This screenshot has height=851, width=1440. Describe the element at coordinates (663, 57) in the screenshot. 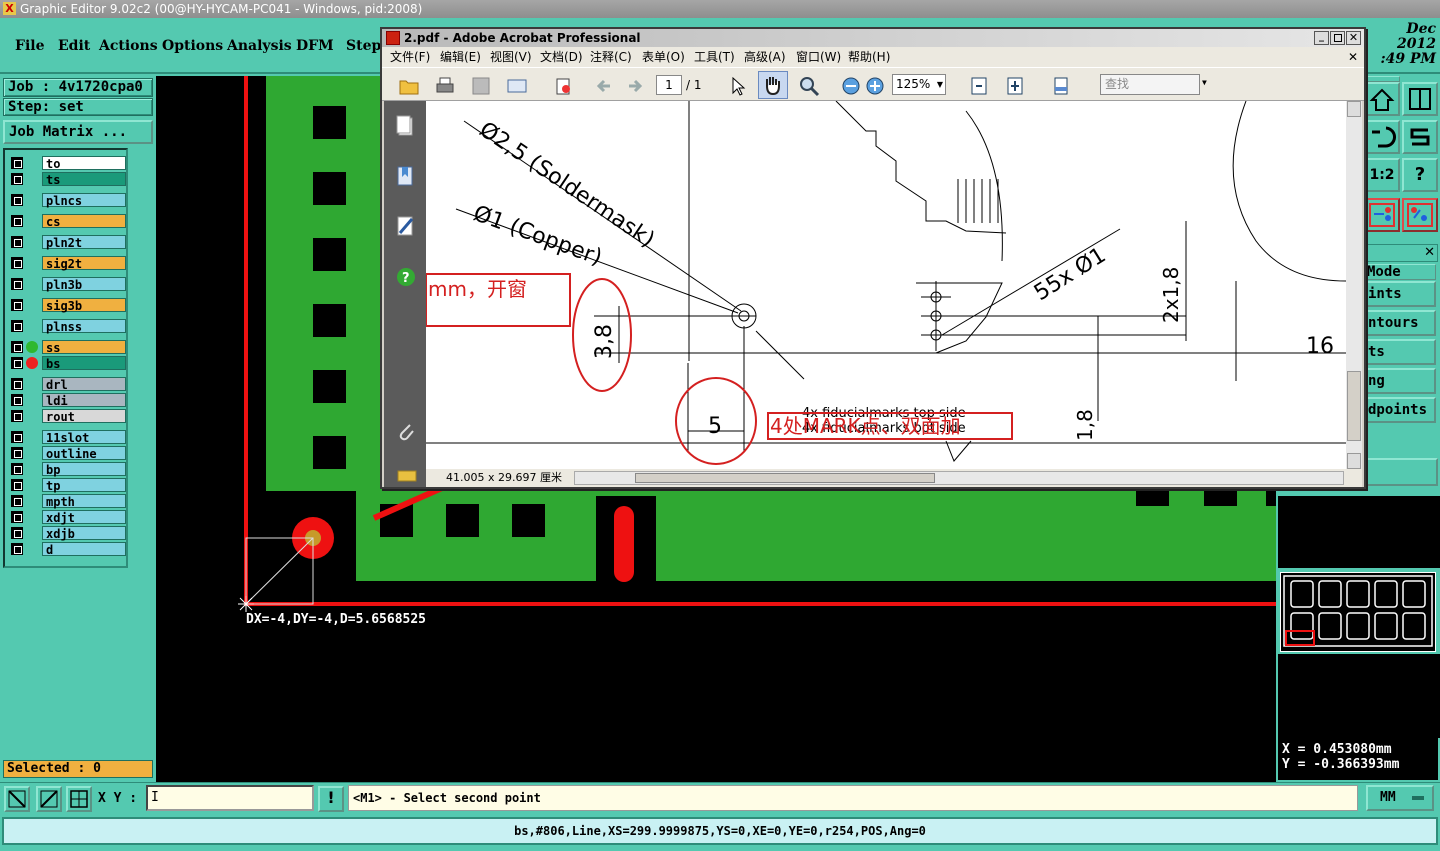

I see `acro-menu-forms: 表单(O)` at that location.